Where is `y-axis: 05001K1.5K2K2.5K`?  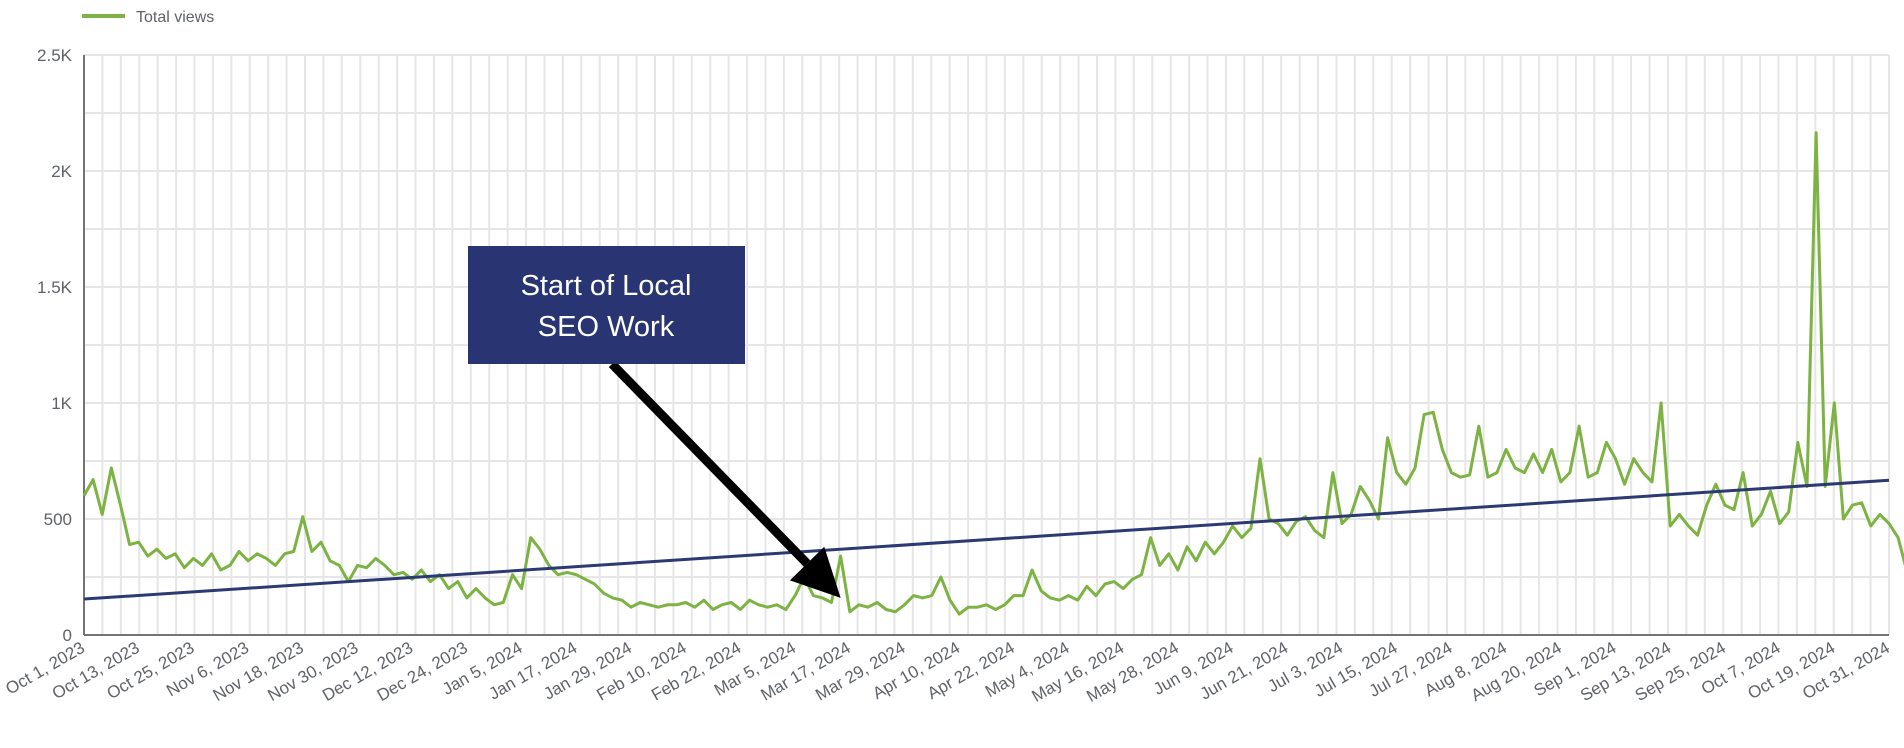 y-axis: 05001K1.5K2K2.5K is located at coordinates (55, 345).